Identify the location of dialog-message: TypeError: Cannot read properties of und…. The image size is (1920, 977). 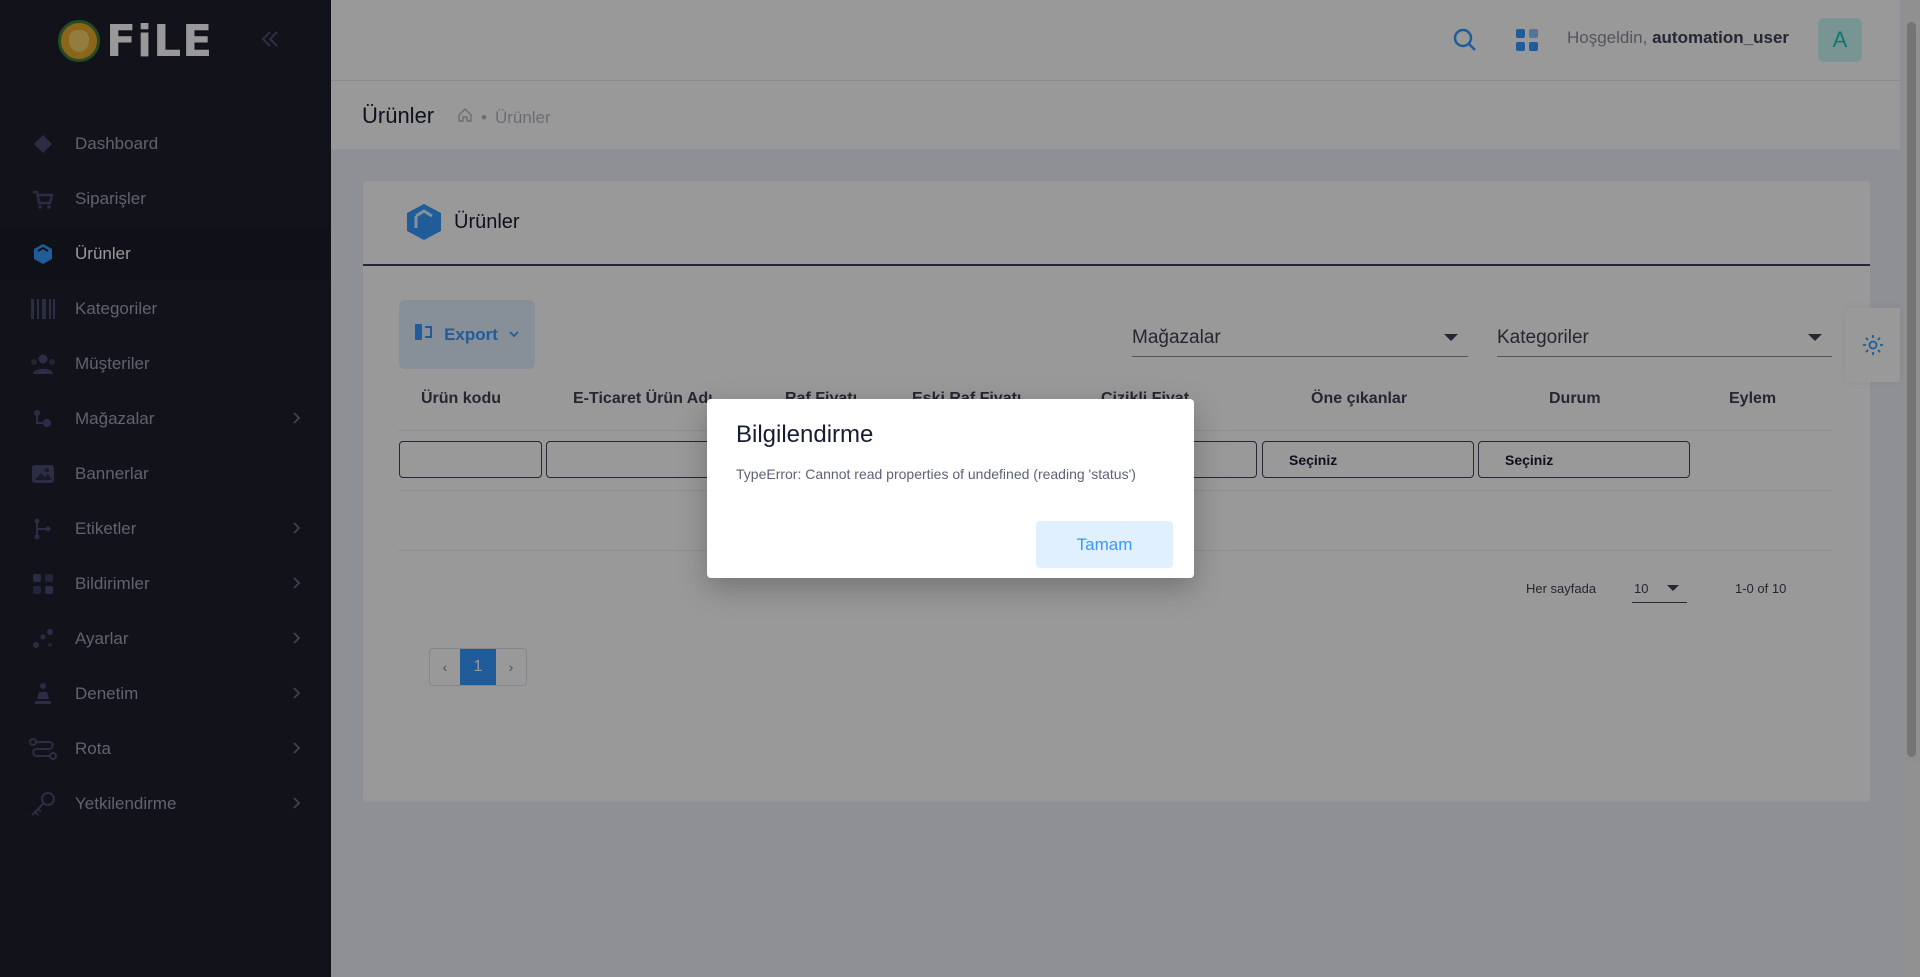
(936, 474).